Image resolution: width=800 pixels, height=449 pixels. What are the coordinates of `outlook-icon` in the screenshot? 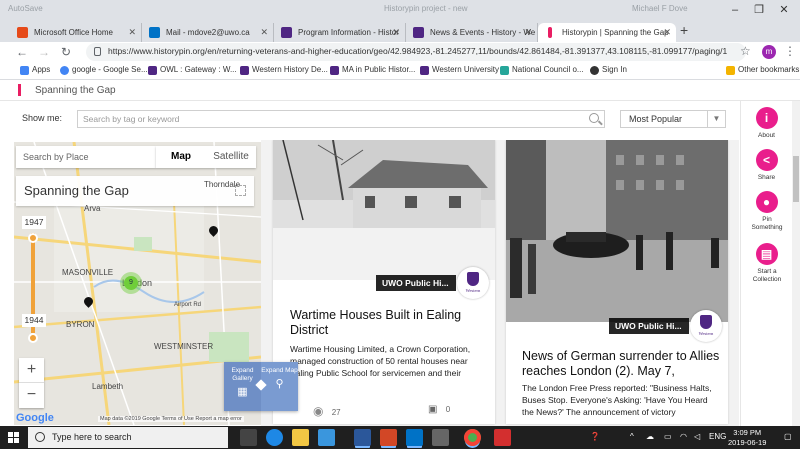 It's located at (414, 437).